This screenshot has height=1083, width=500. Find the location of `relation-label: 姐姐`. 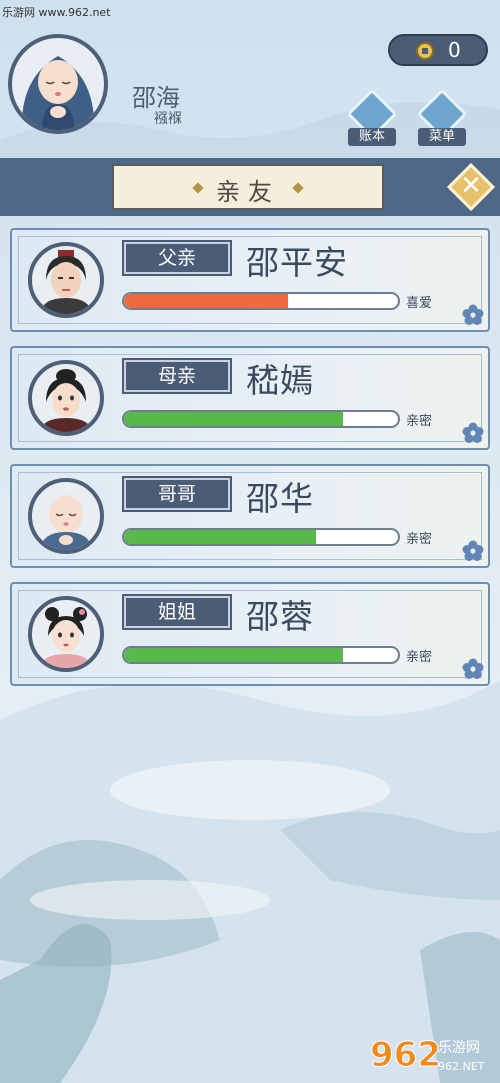

relation-label: 姐姐 is located at coordinates (177, 612).